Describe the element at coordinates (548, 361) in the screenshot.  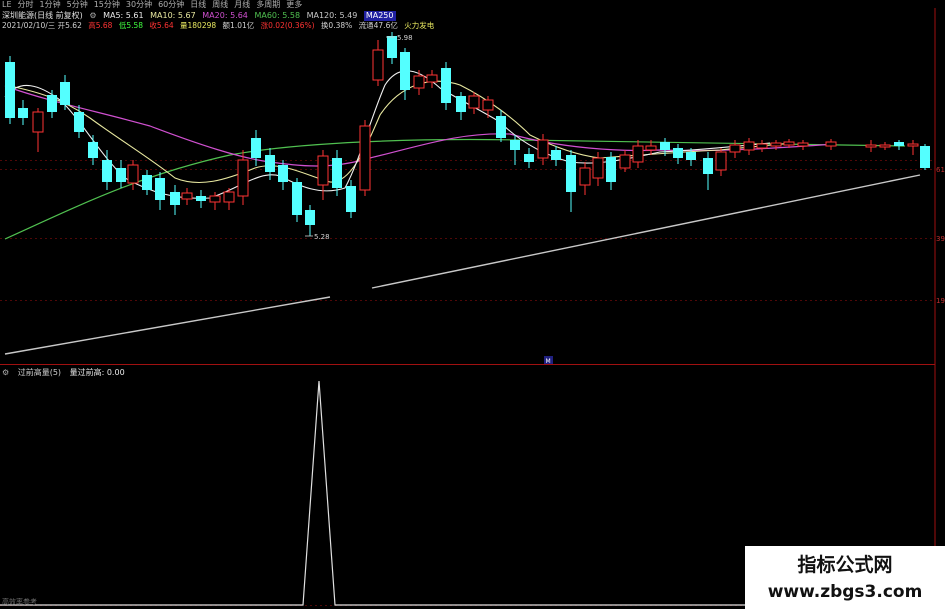
I see `chart-marker-text: M` at that location.